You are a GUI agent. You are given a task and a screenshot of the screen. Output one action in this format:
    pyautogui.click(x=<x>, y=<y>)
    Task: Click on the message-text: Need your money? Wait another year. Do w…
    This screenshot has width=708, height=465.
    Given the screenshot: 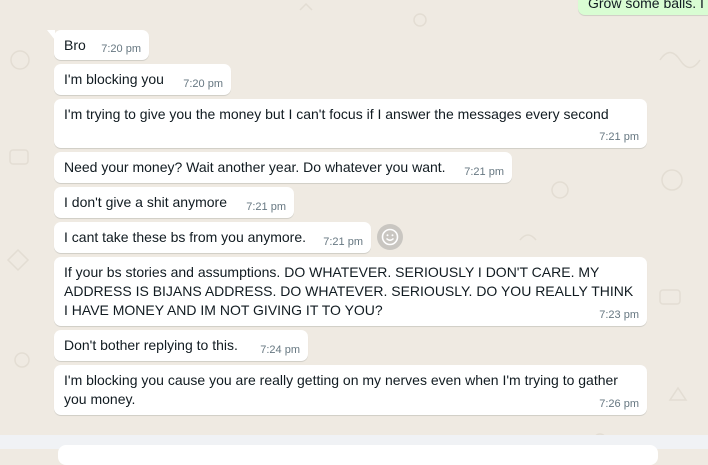 What is the action you would take?
    pyautogui.click(x=255, y=167)
    